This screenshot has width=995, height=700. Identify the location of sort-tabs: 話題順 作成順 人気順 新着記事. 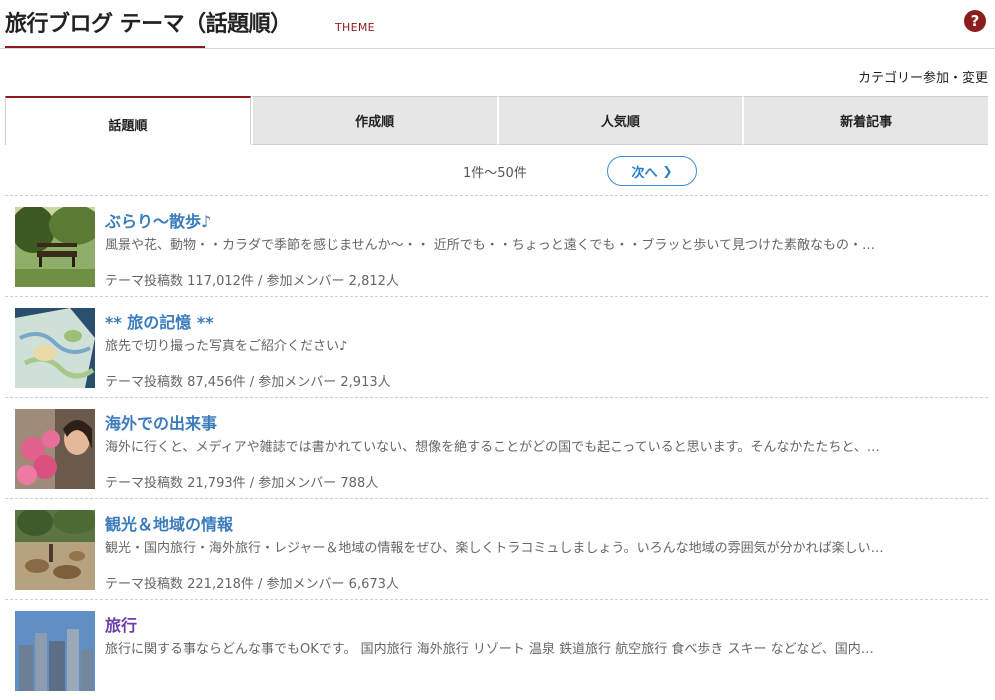
(496, 121).